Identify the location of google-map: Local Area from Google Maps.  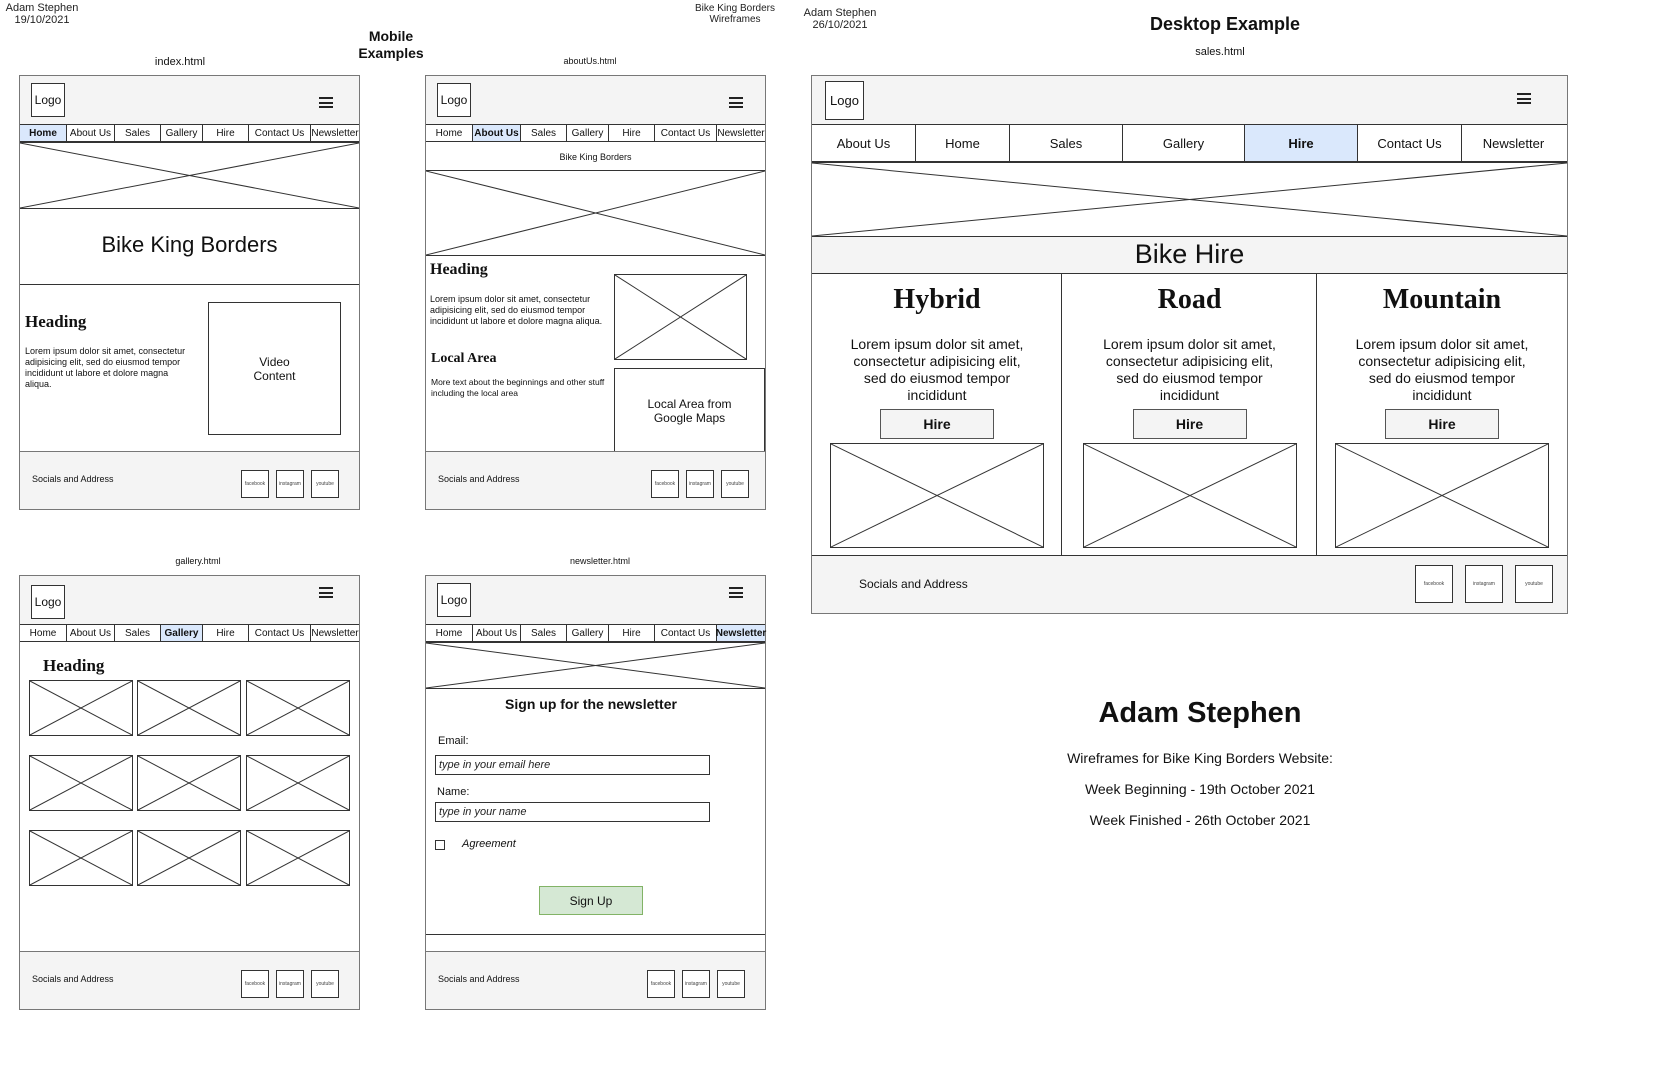
(689, 411).